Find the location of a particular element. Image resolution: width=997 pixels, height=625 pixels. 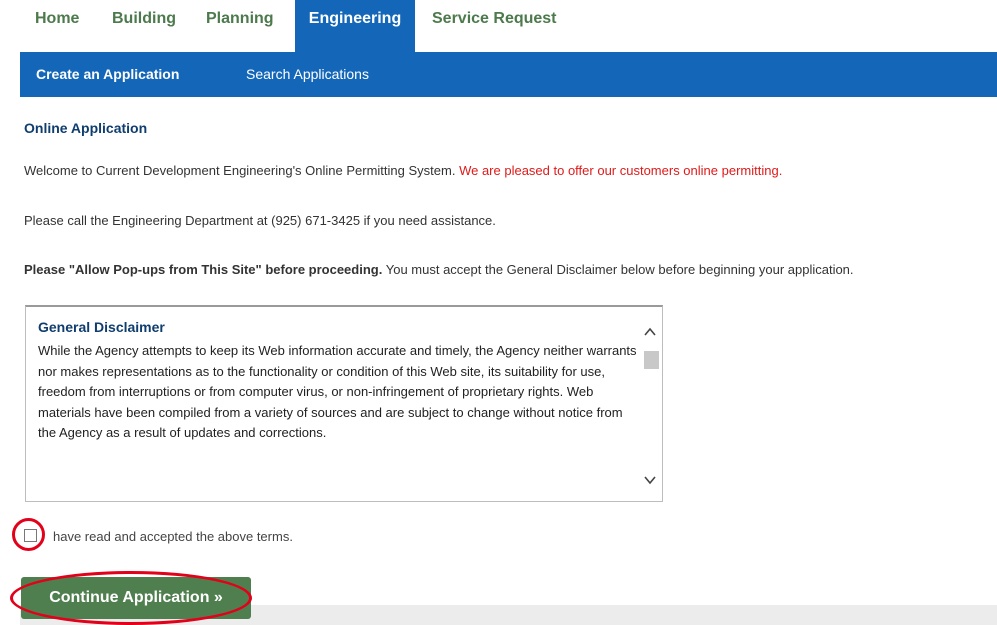

scrollbar-thumb is located at coordinates (651, 360).